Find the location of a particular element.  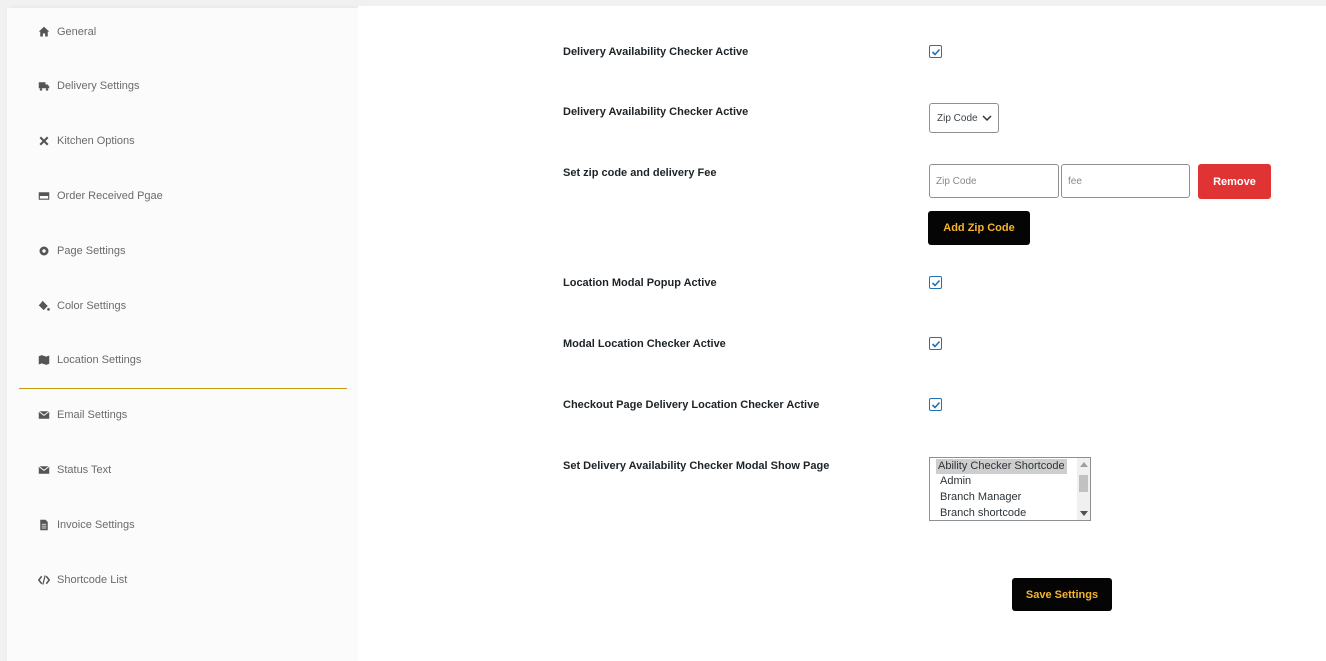

scroll-down-arrow-icon is located at coordinates (1084, 513).